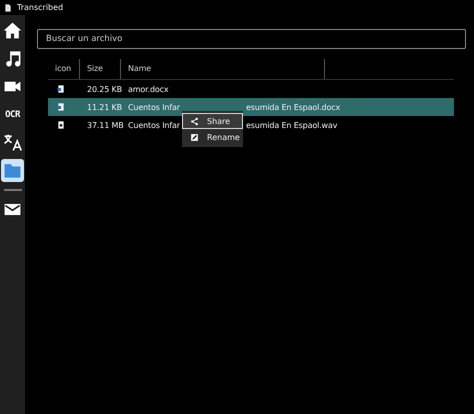  Describe the element at coordinates (12, 170) in the screenshot. I see `folder-icon` at that location.